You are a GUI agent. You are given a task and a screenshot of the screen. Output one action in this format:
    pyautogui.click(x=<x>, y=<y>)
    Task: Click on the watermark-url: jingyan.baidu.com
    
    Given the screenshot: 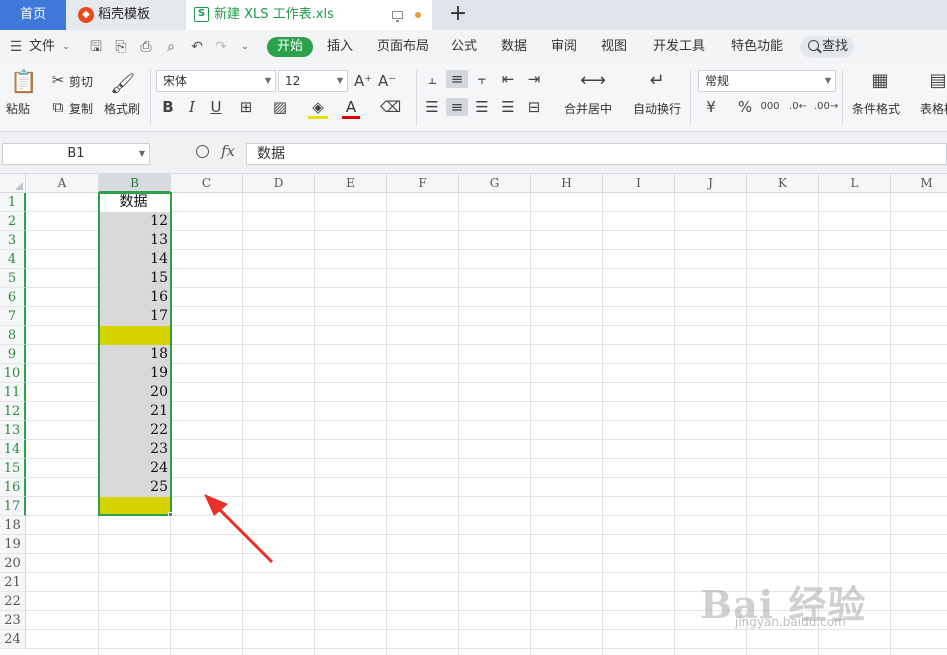 What is the action you would take?
    pyautogui.click(x=790, y=622)
    